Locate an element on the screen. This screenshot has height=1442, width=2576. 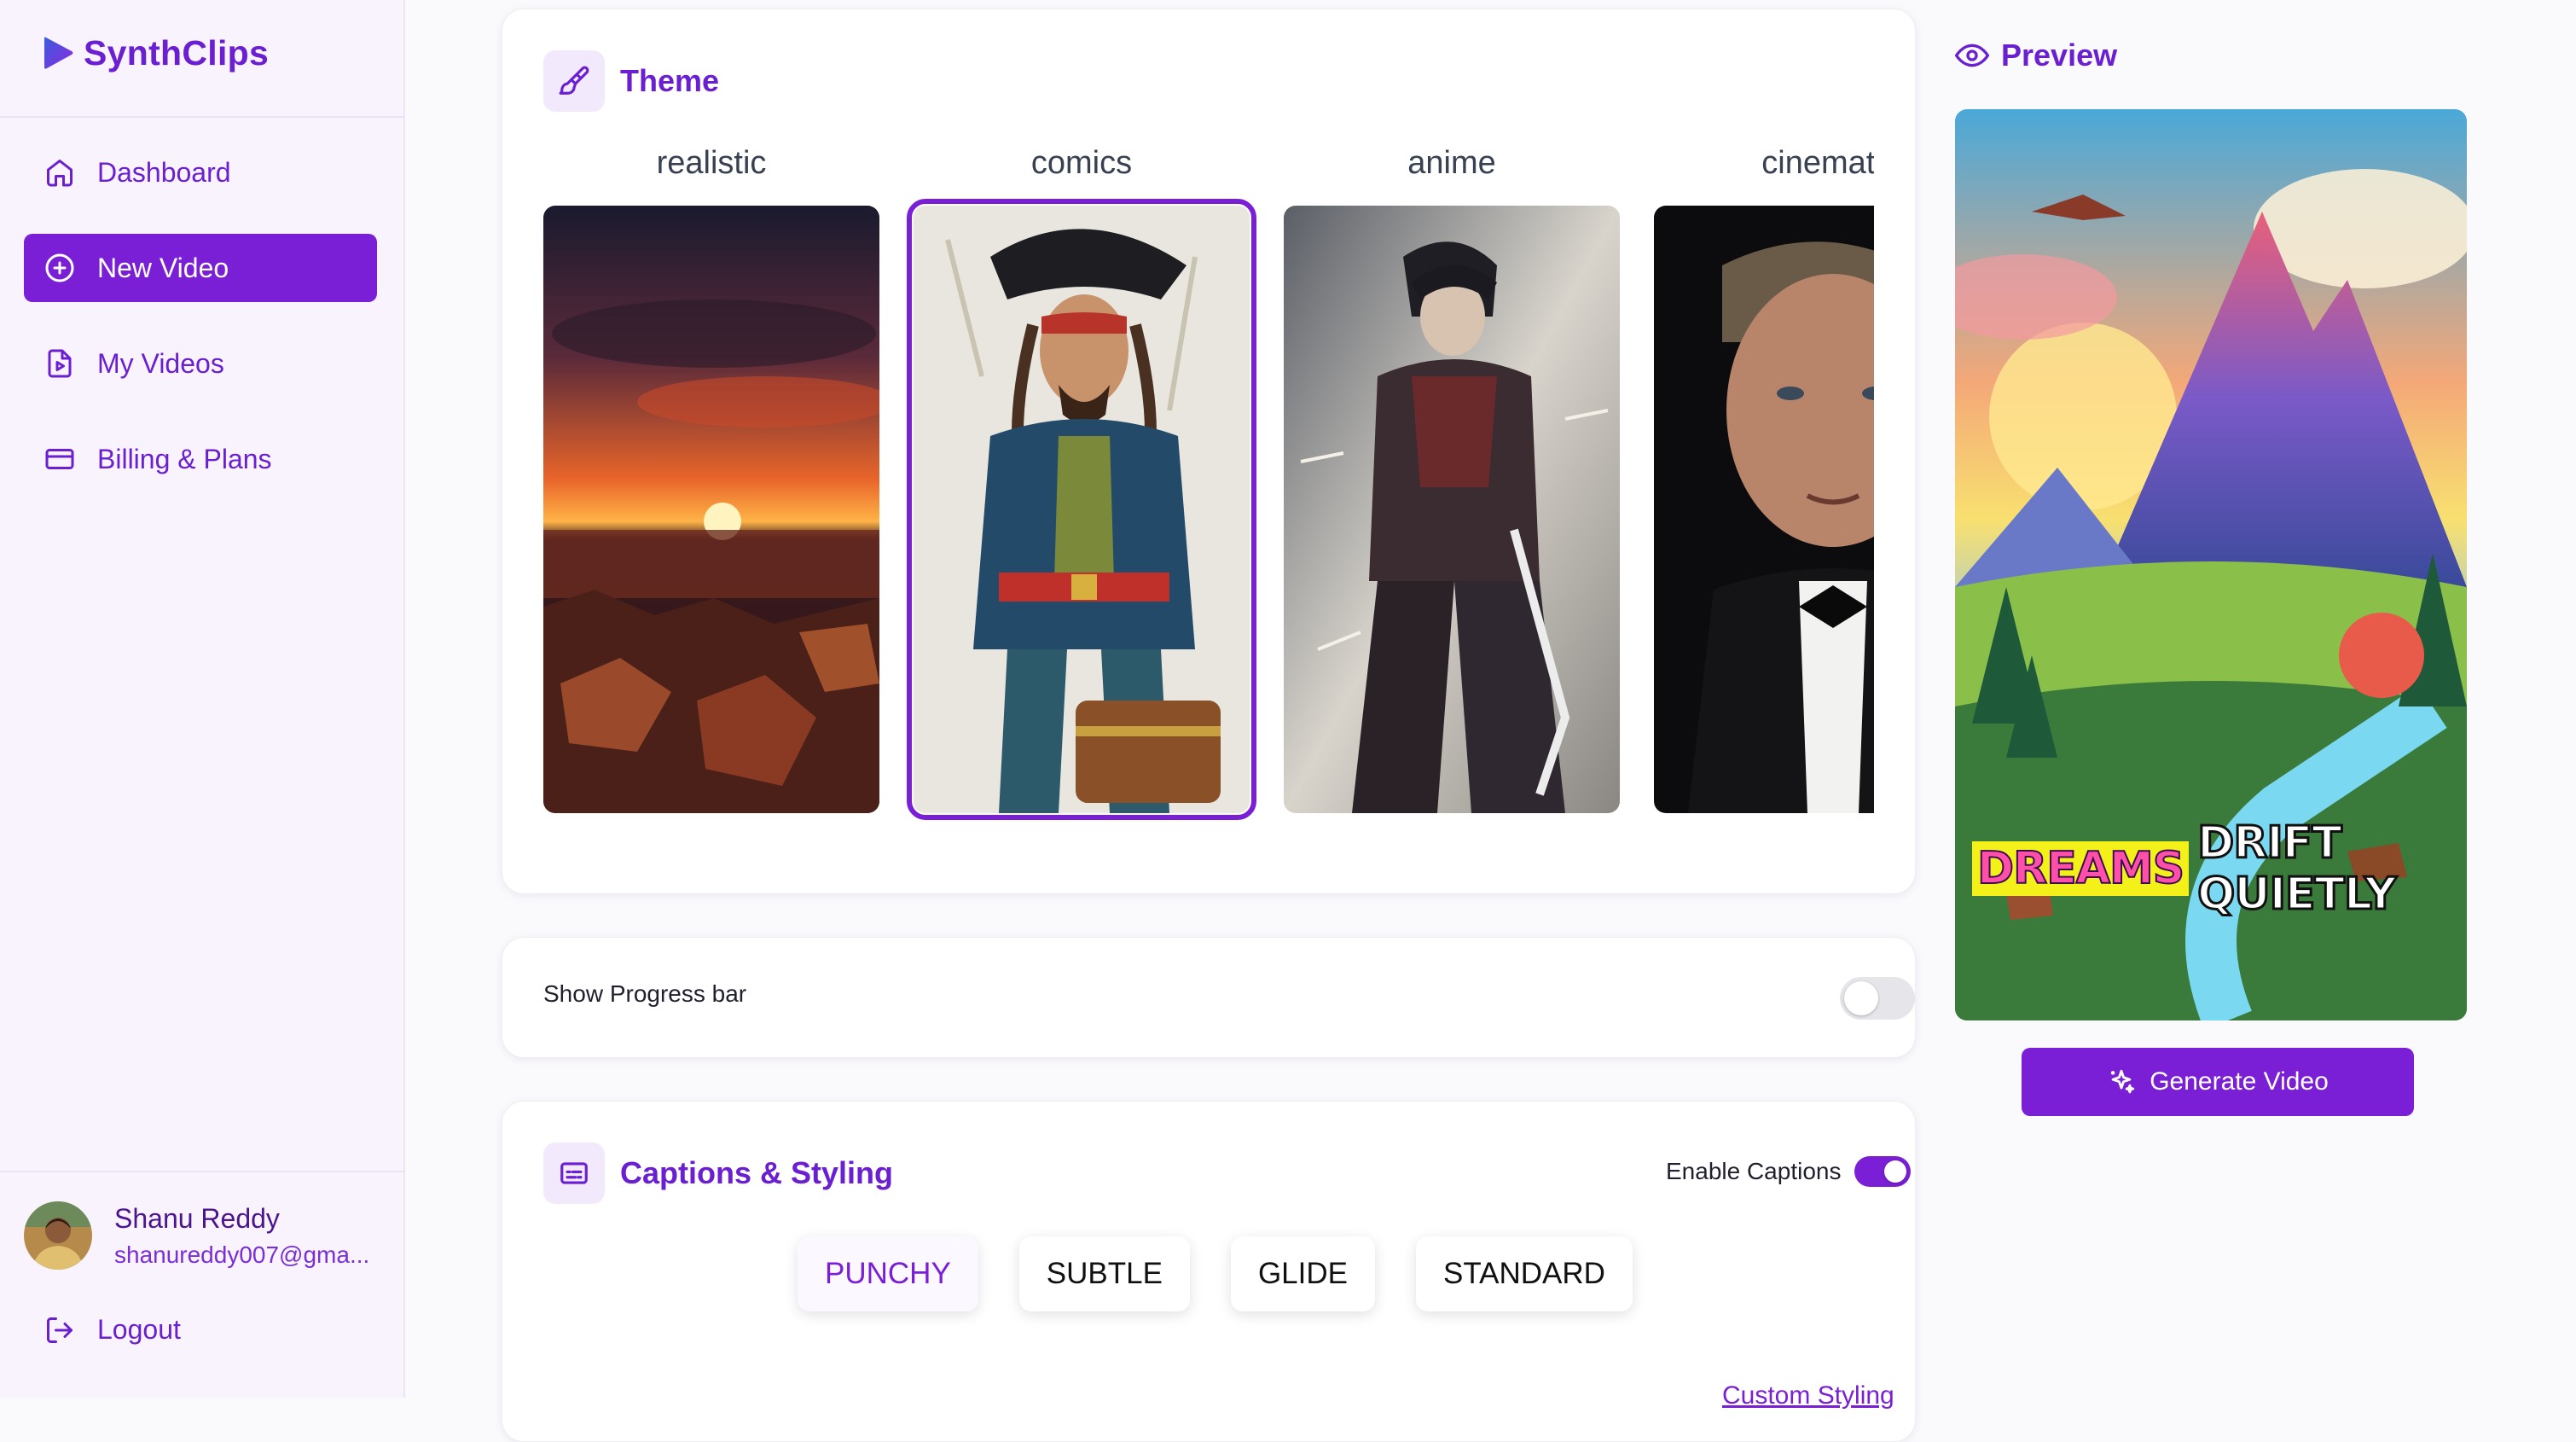
logout-icon is located at coordinates (60, 1330).